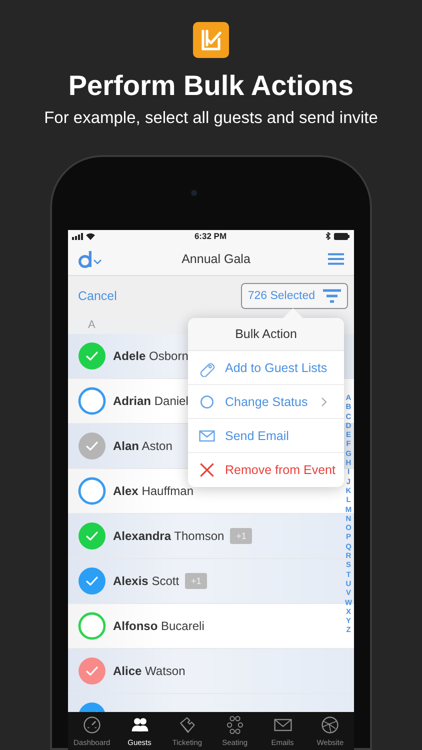 The height and width of the screenshot is (750, 422). I want to click on guest-name: Adrian Daniel, so click(150, 401).